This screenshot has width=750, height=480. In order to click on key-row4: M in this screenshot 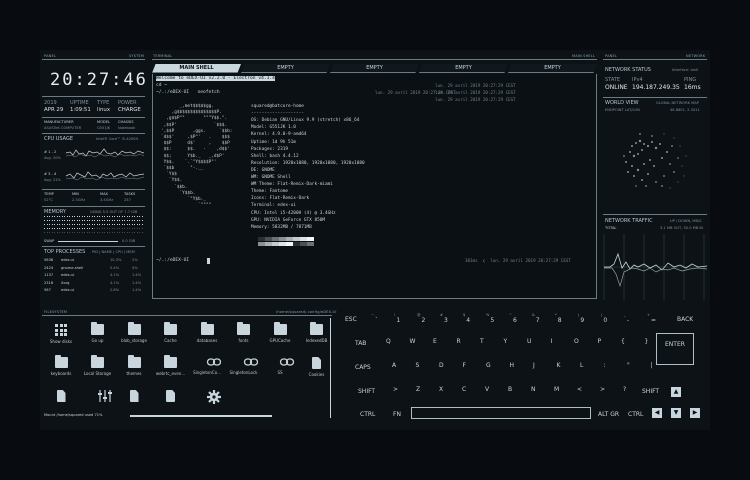, I will do `click(556, 389)`.